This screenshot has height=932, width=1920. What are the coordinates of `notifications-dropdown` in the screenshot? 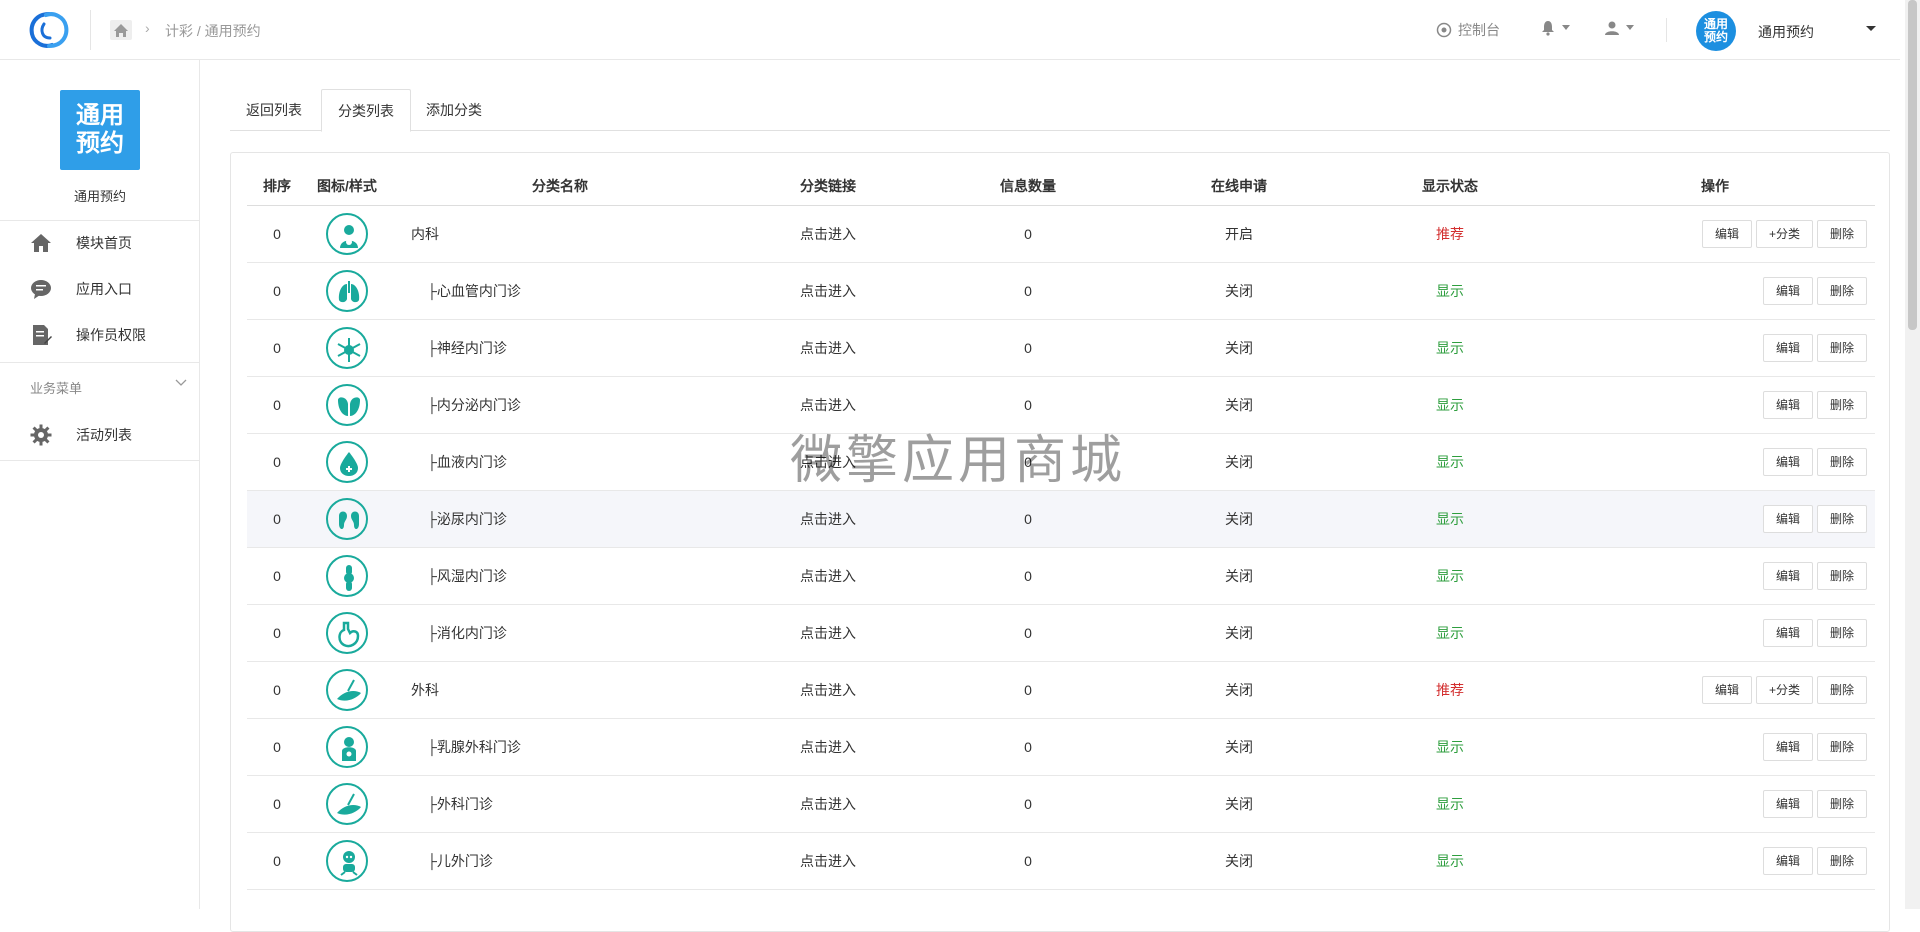 It's located at (1555, 28).